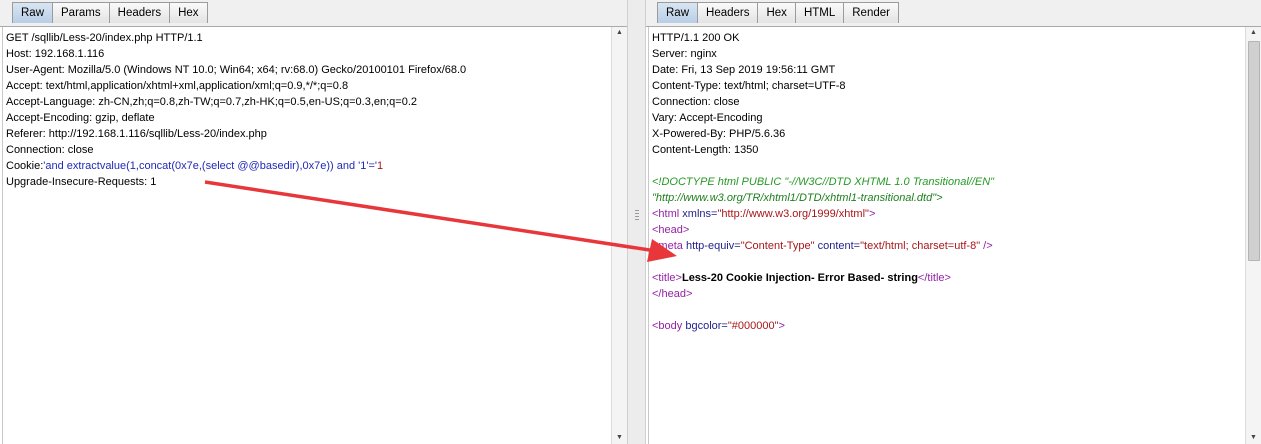 The width and height of the screenshot is (1261, 444). Describe the element at coordinates (707, 118) in the screenshot. I see `response-header-line: Vary: Accept-Encoding` at that location.